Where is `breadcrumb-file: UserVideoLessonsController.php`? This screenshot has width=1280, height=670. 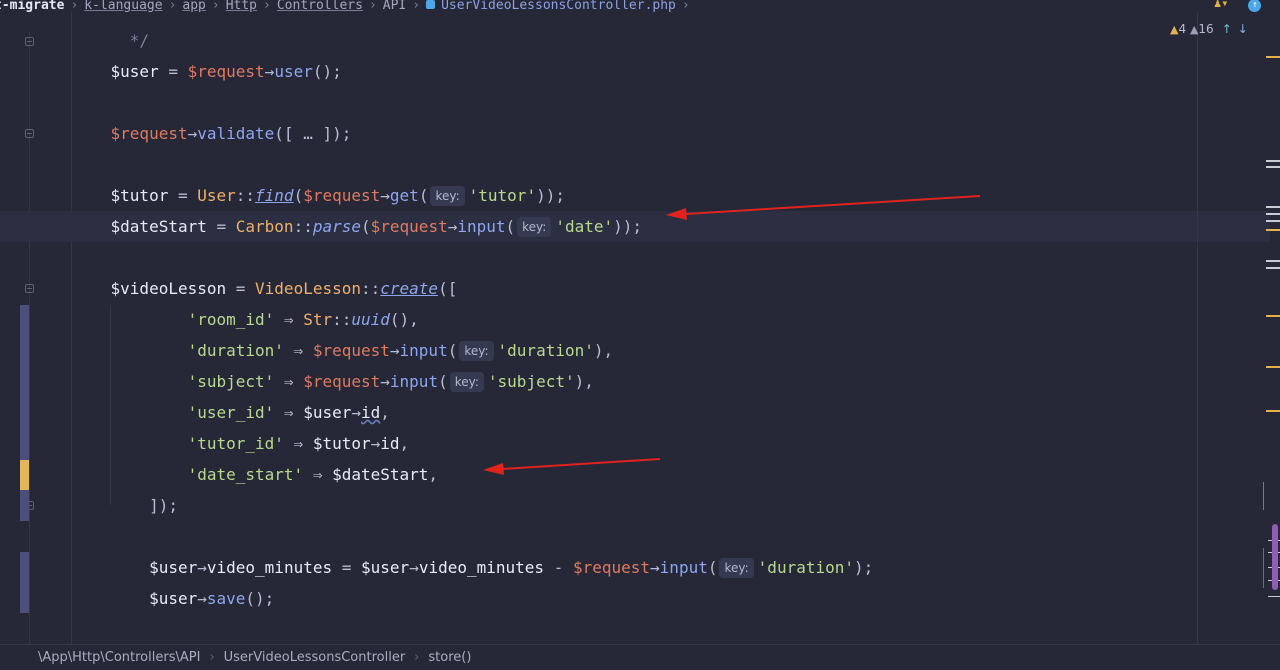
breadcrumb-file: UserVideoLessonsController.php is located at coordinates (551, 6).